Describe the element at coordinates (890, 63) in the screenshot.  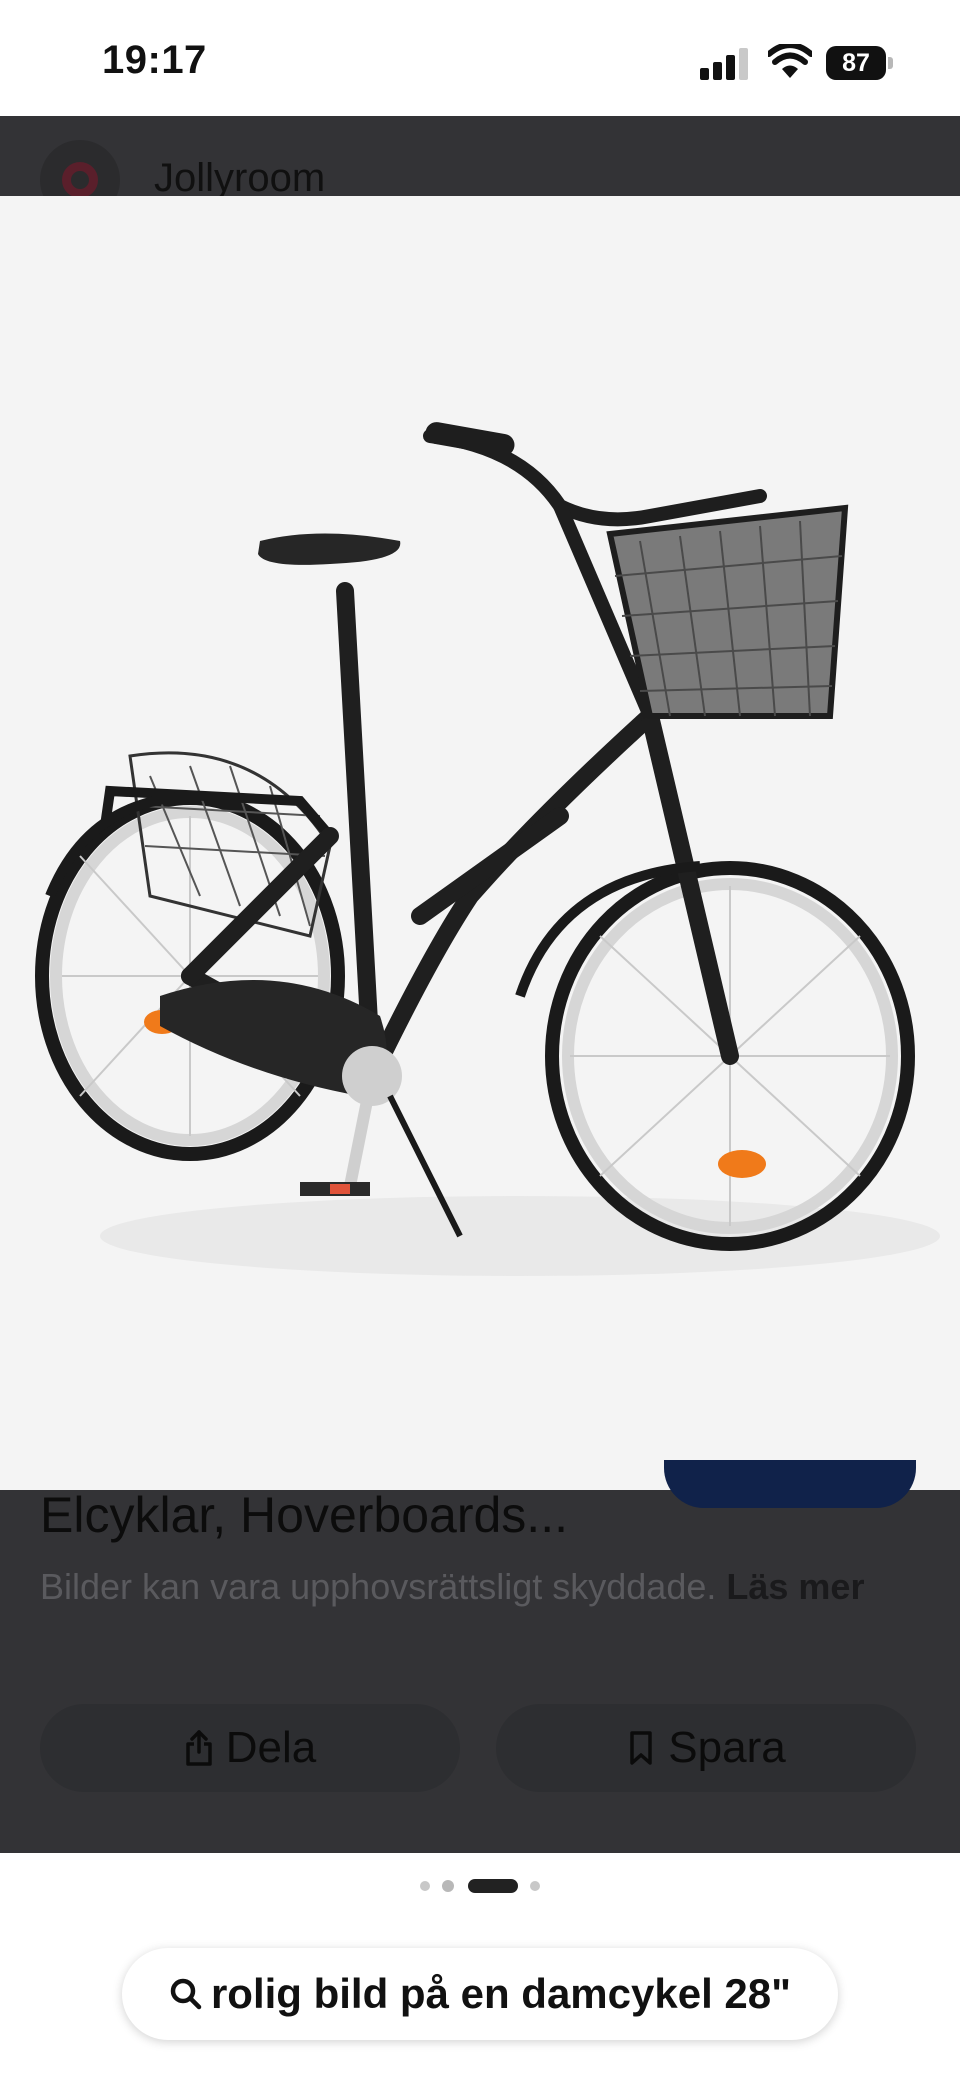
I see `battery-tip` at that location.